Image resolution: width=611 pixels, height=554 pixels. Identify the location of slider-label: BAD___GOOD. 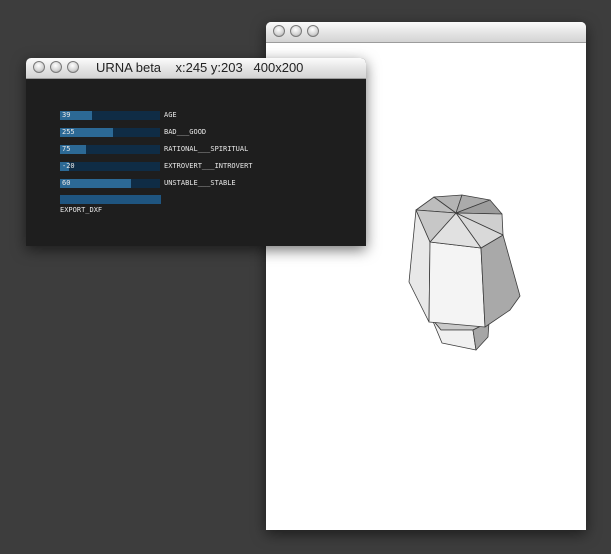
(185, 132).